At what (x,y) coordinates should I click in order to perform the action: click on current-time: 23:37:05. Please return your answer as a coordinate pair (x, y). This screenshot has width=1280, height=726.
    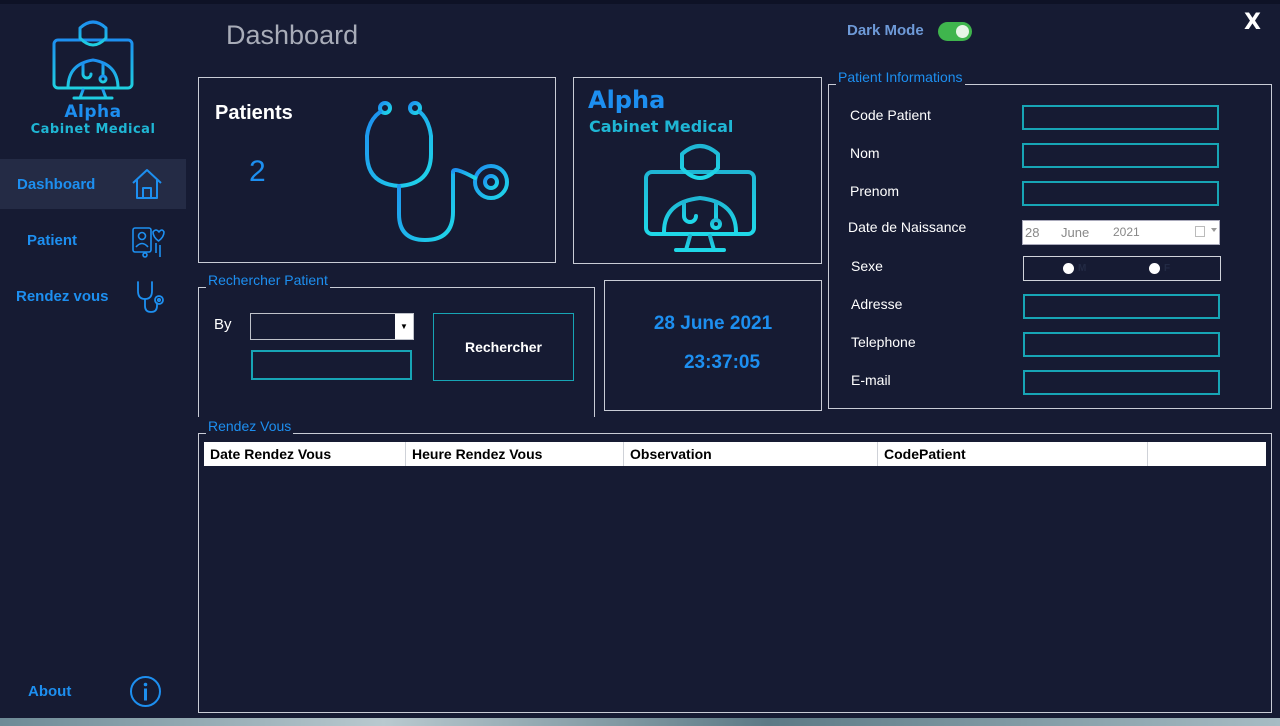
    Looking at the image, I should click on (722, 362).